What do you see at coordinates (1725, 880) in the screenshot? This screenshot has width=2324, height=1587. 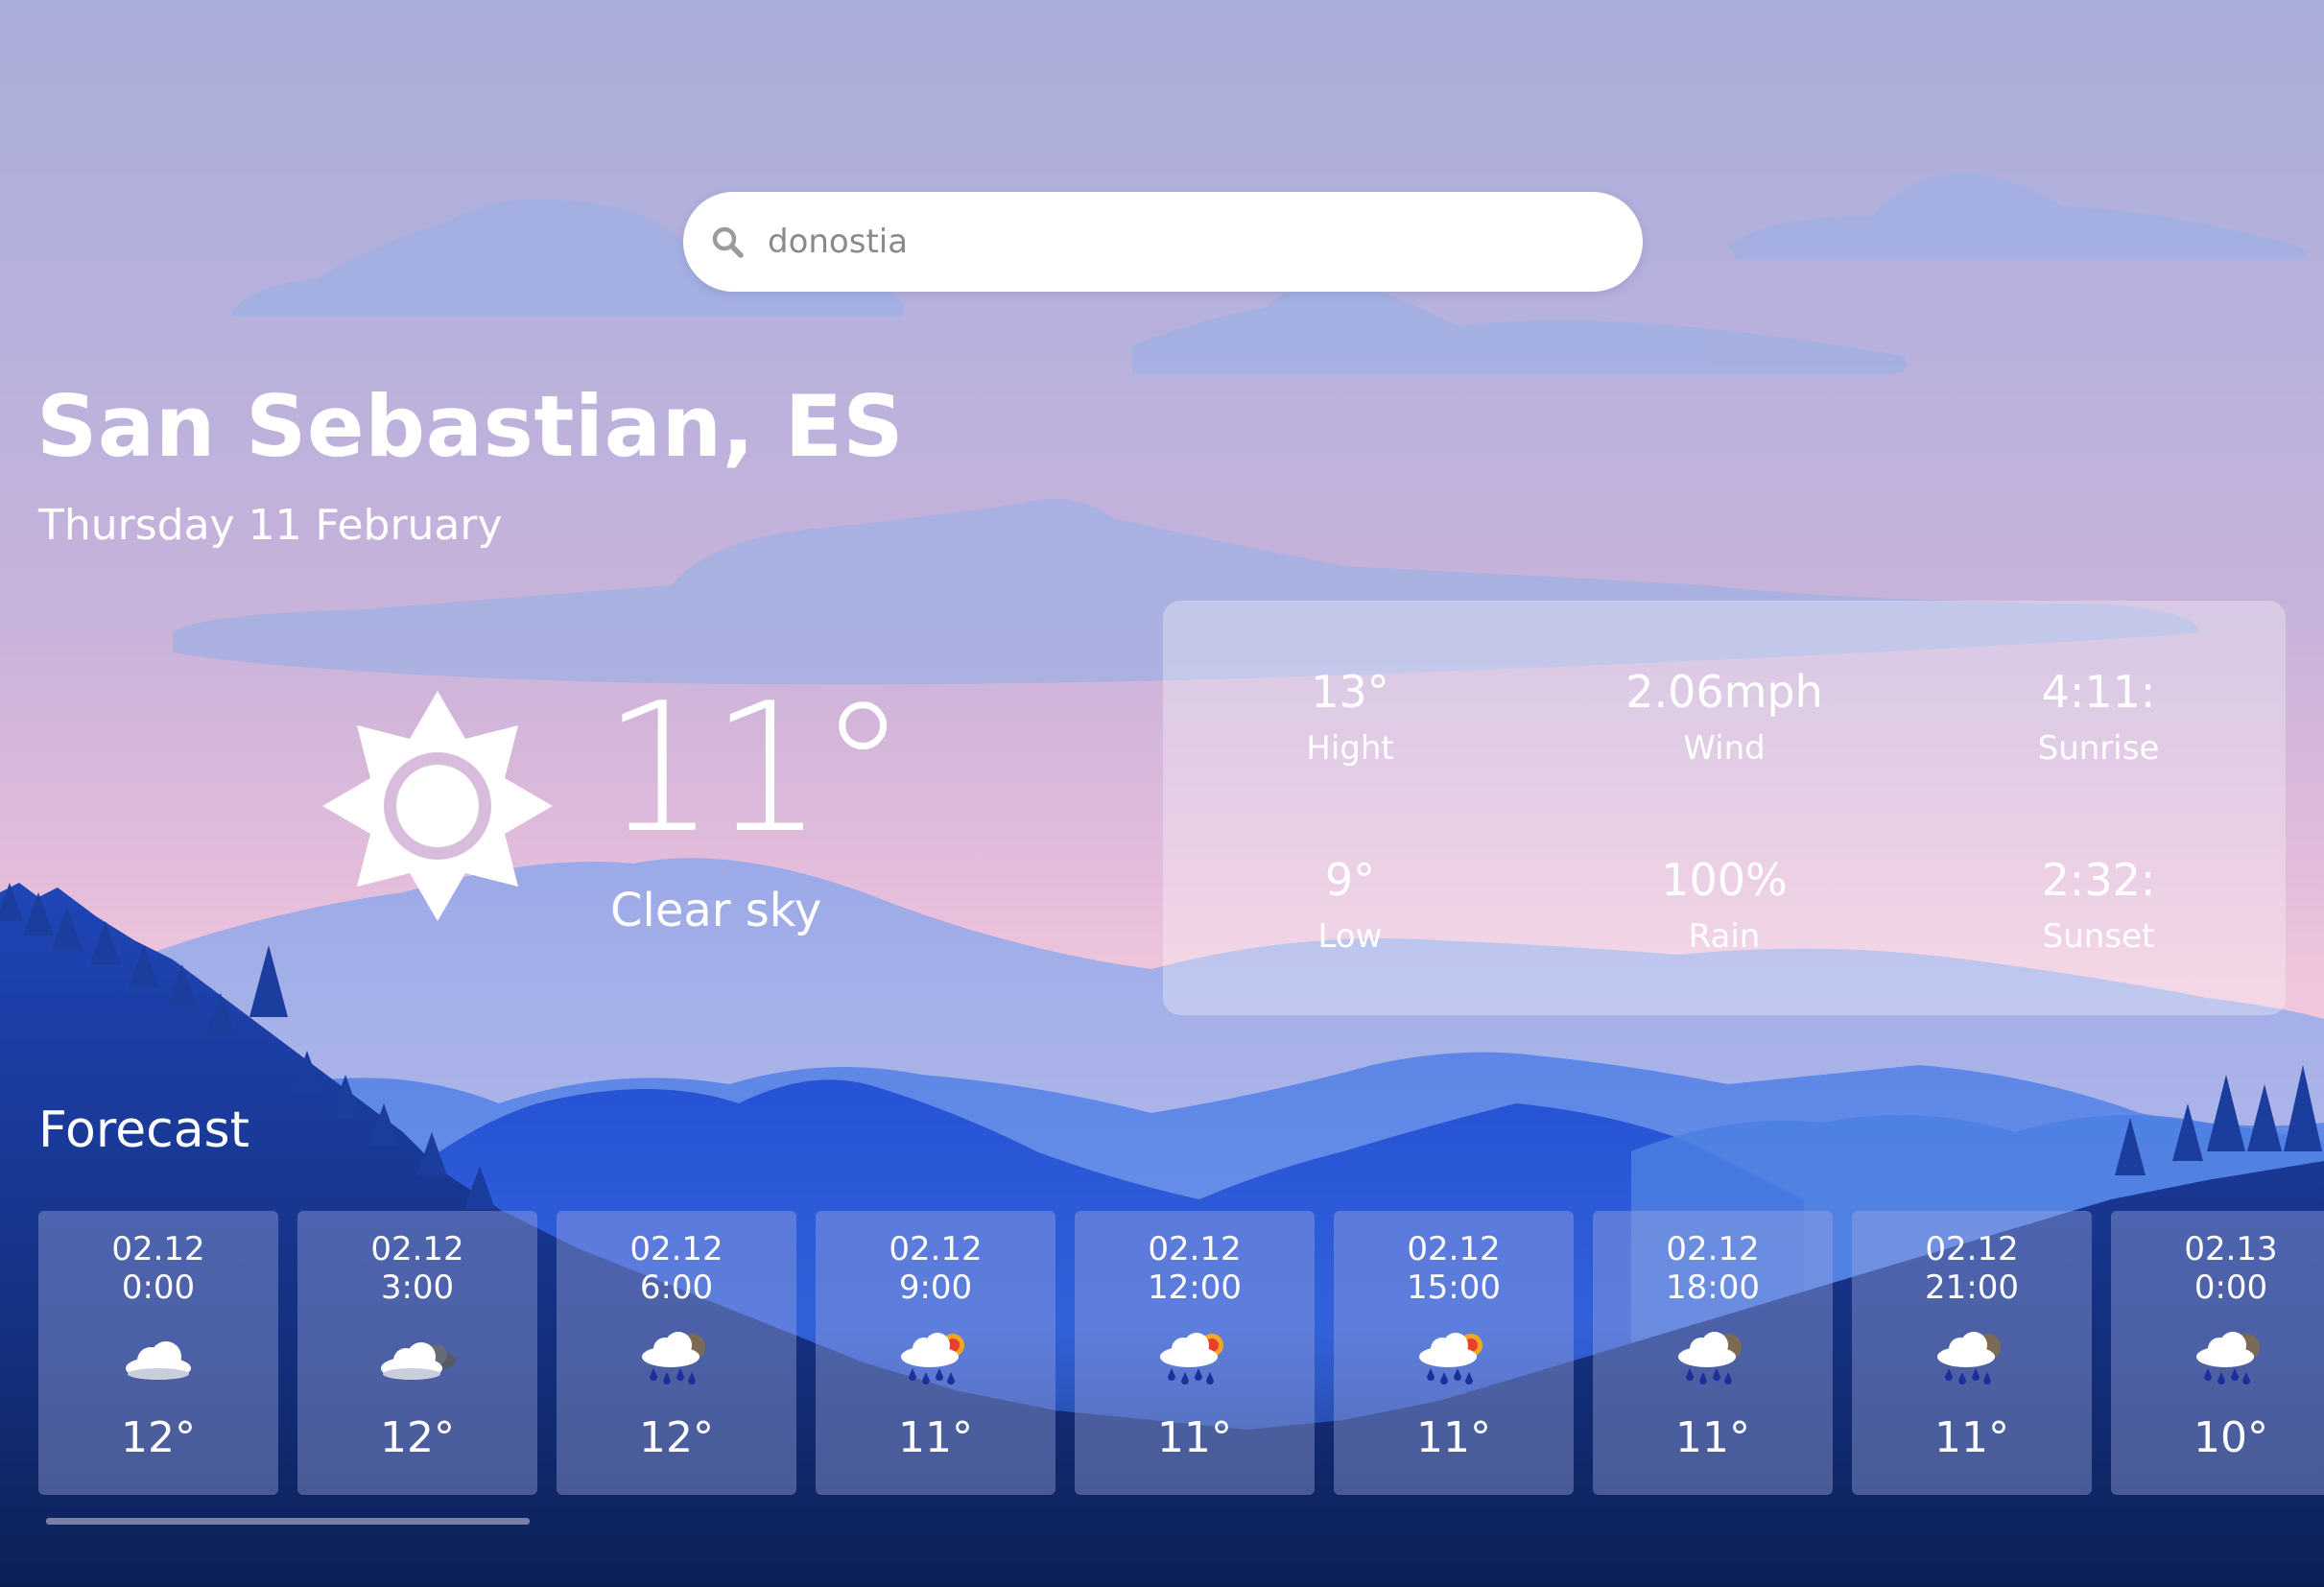 I see `stat-value: 100%` at bounding box center [1725, 880].